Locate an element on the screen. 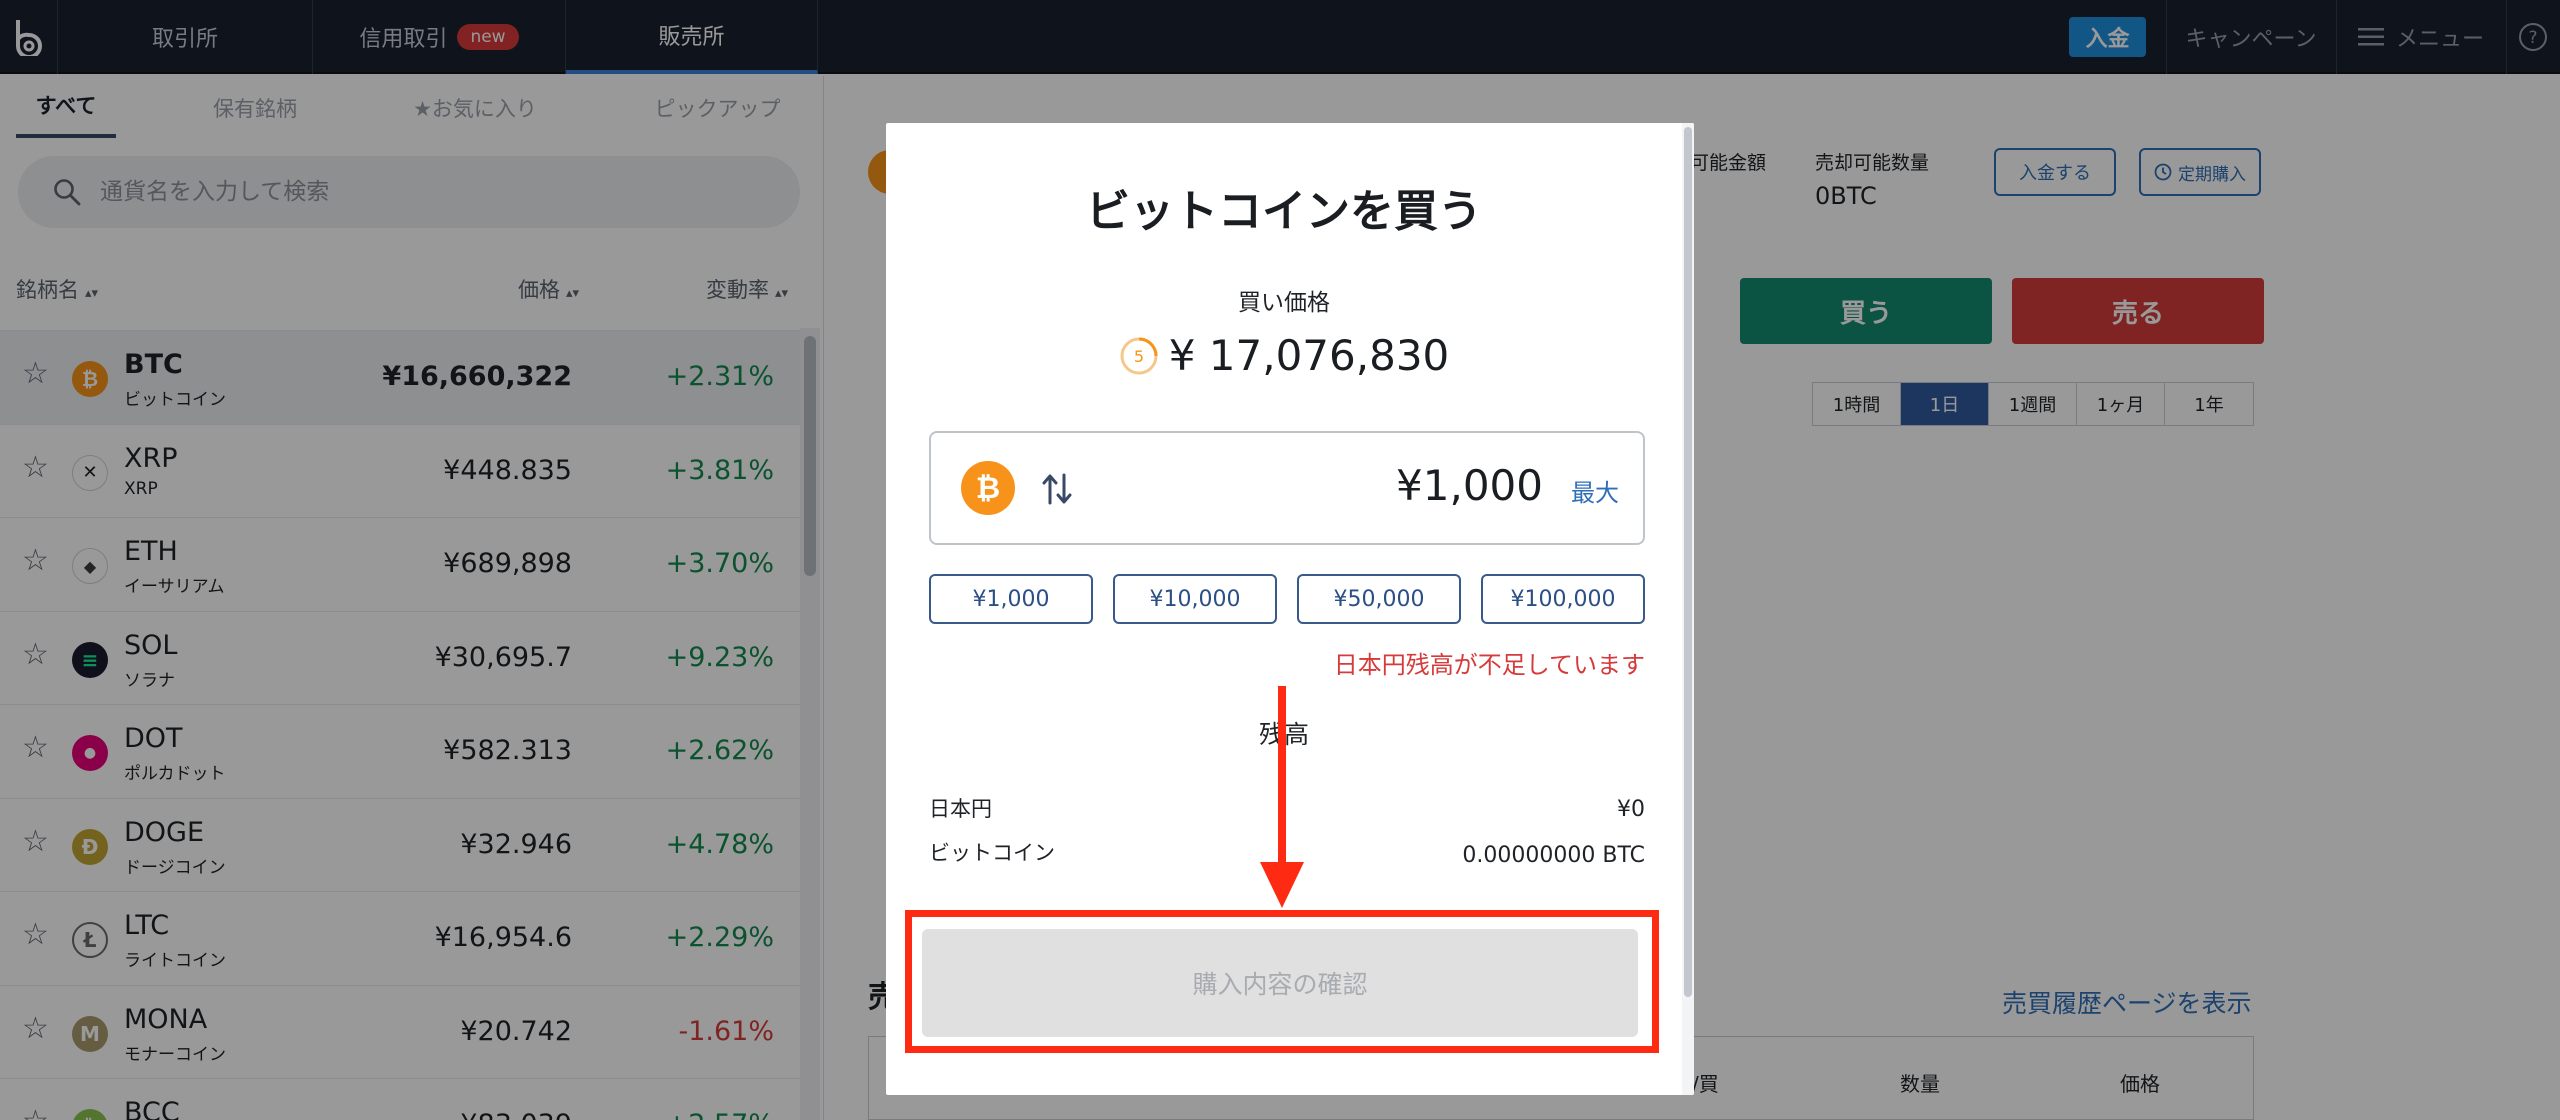  buy-price-value: ¥ 17,076,830 is located at coordinates (1309, 355).